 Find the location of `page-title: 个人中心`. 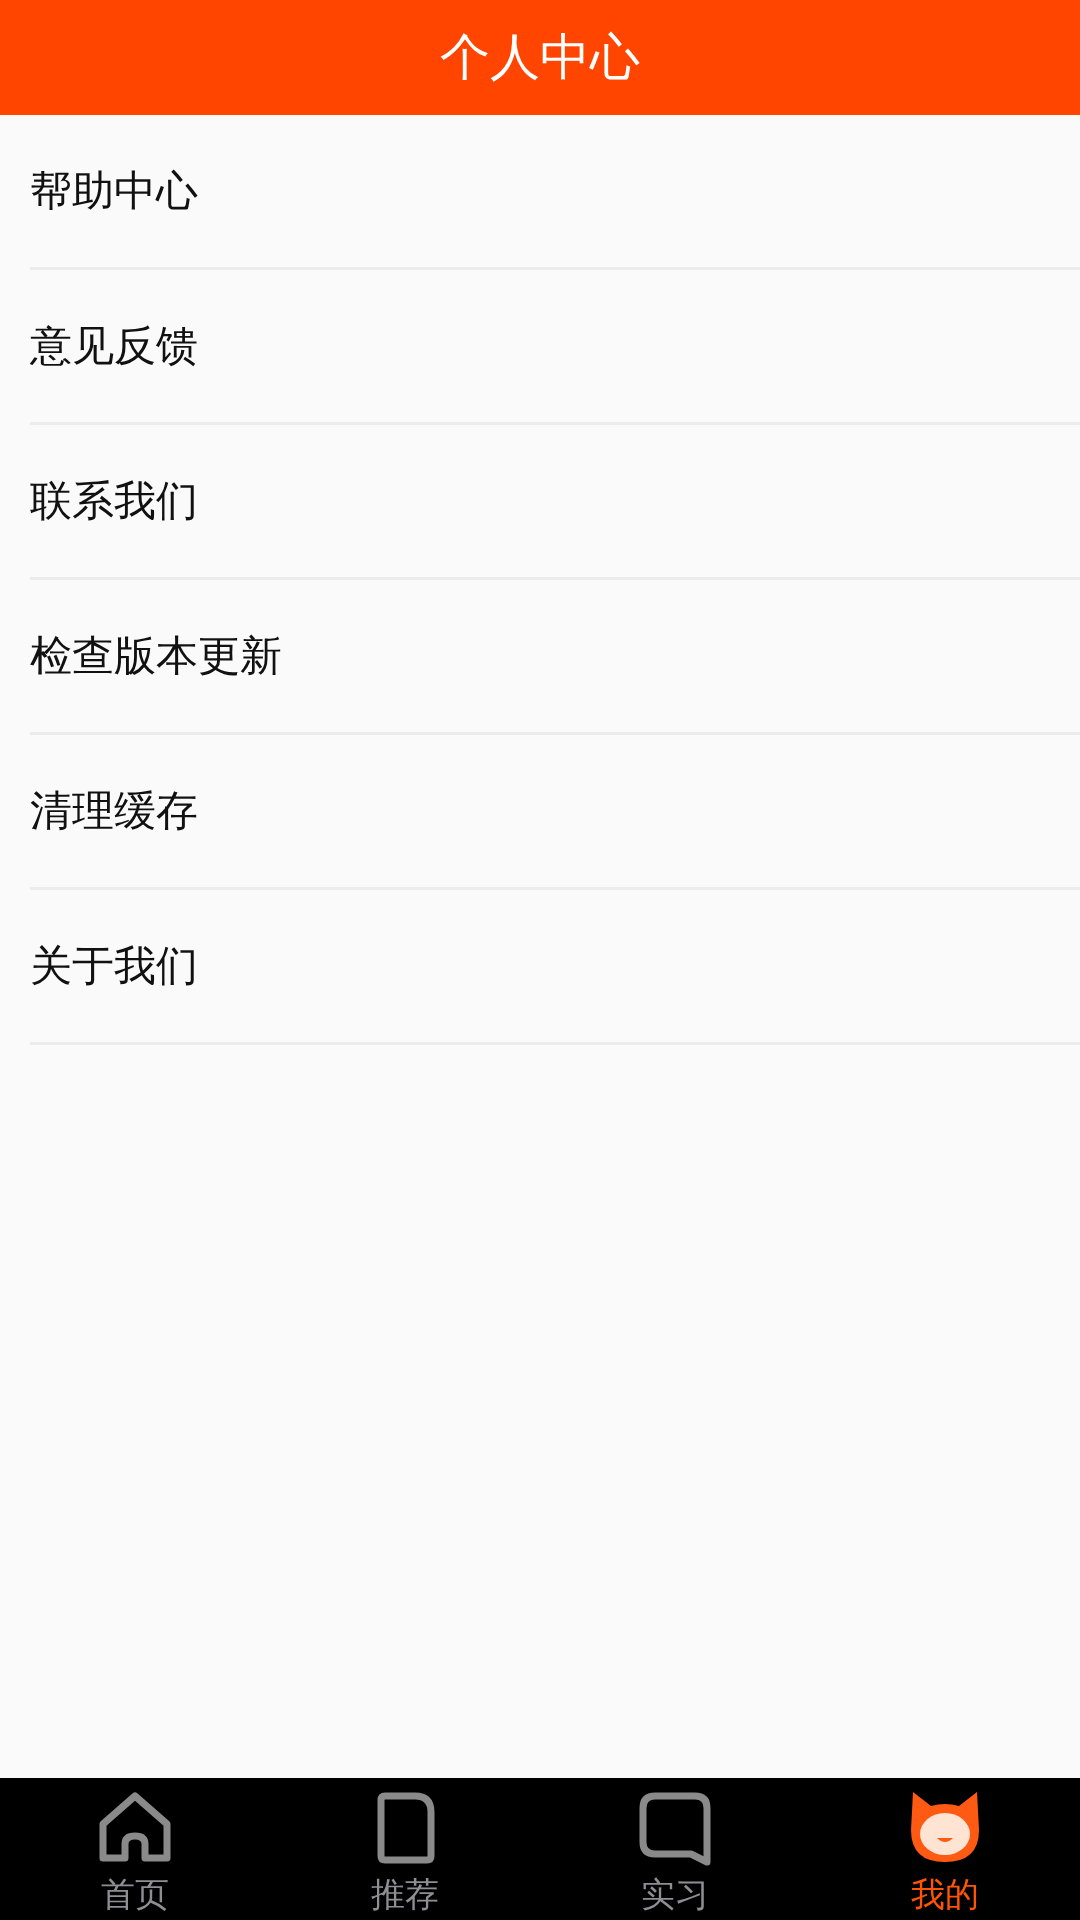

page-title: 个人中心 is located at coordinates (540, 57).